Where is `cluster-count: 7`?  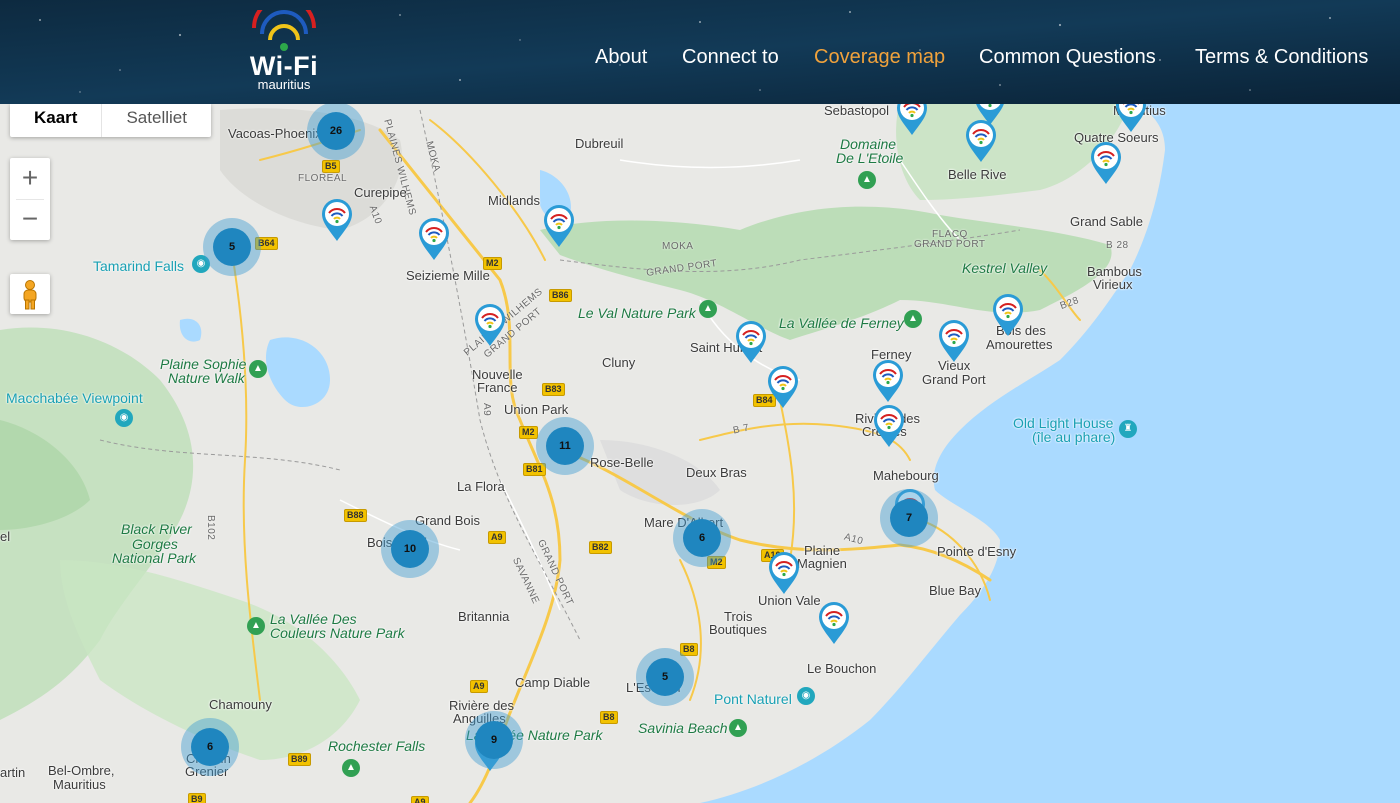
cluster-count: 7 is located at coordinates (909, 518).